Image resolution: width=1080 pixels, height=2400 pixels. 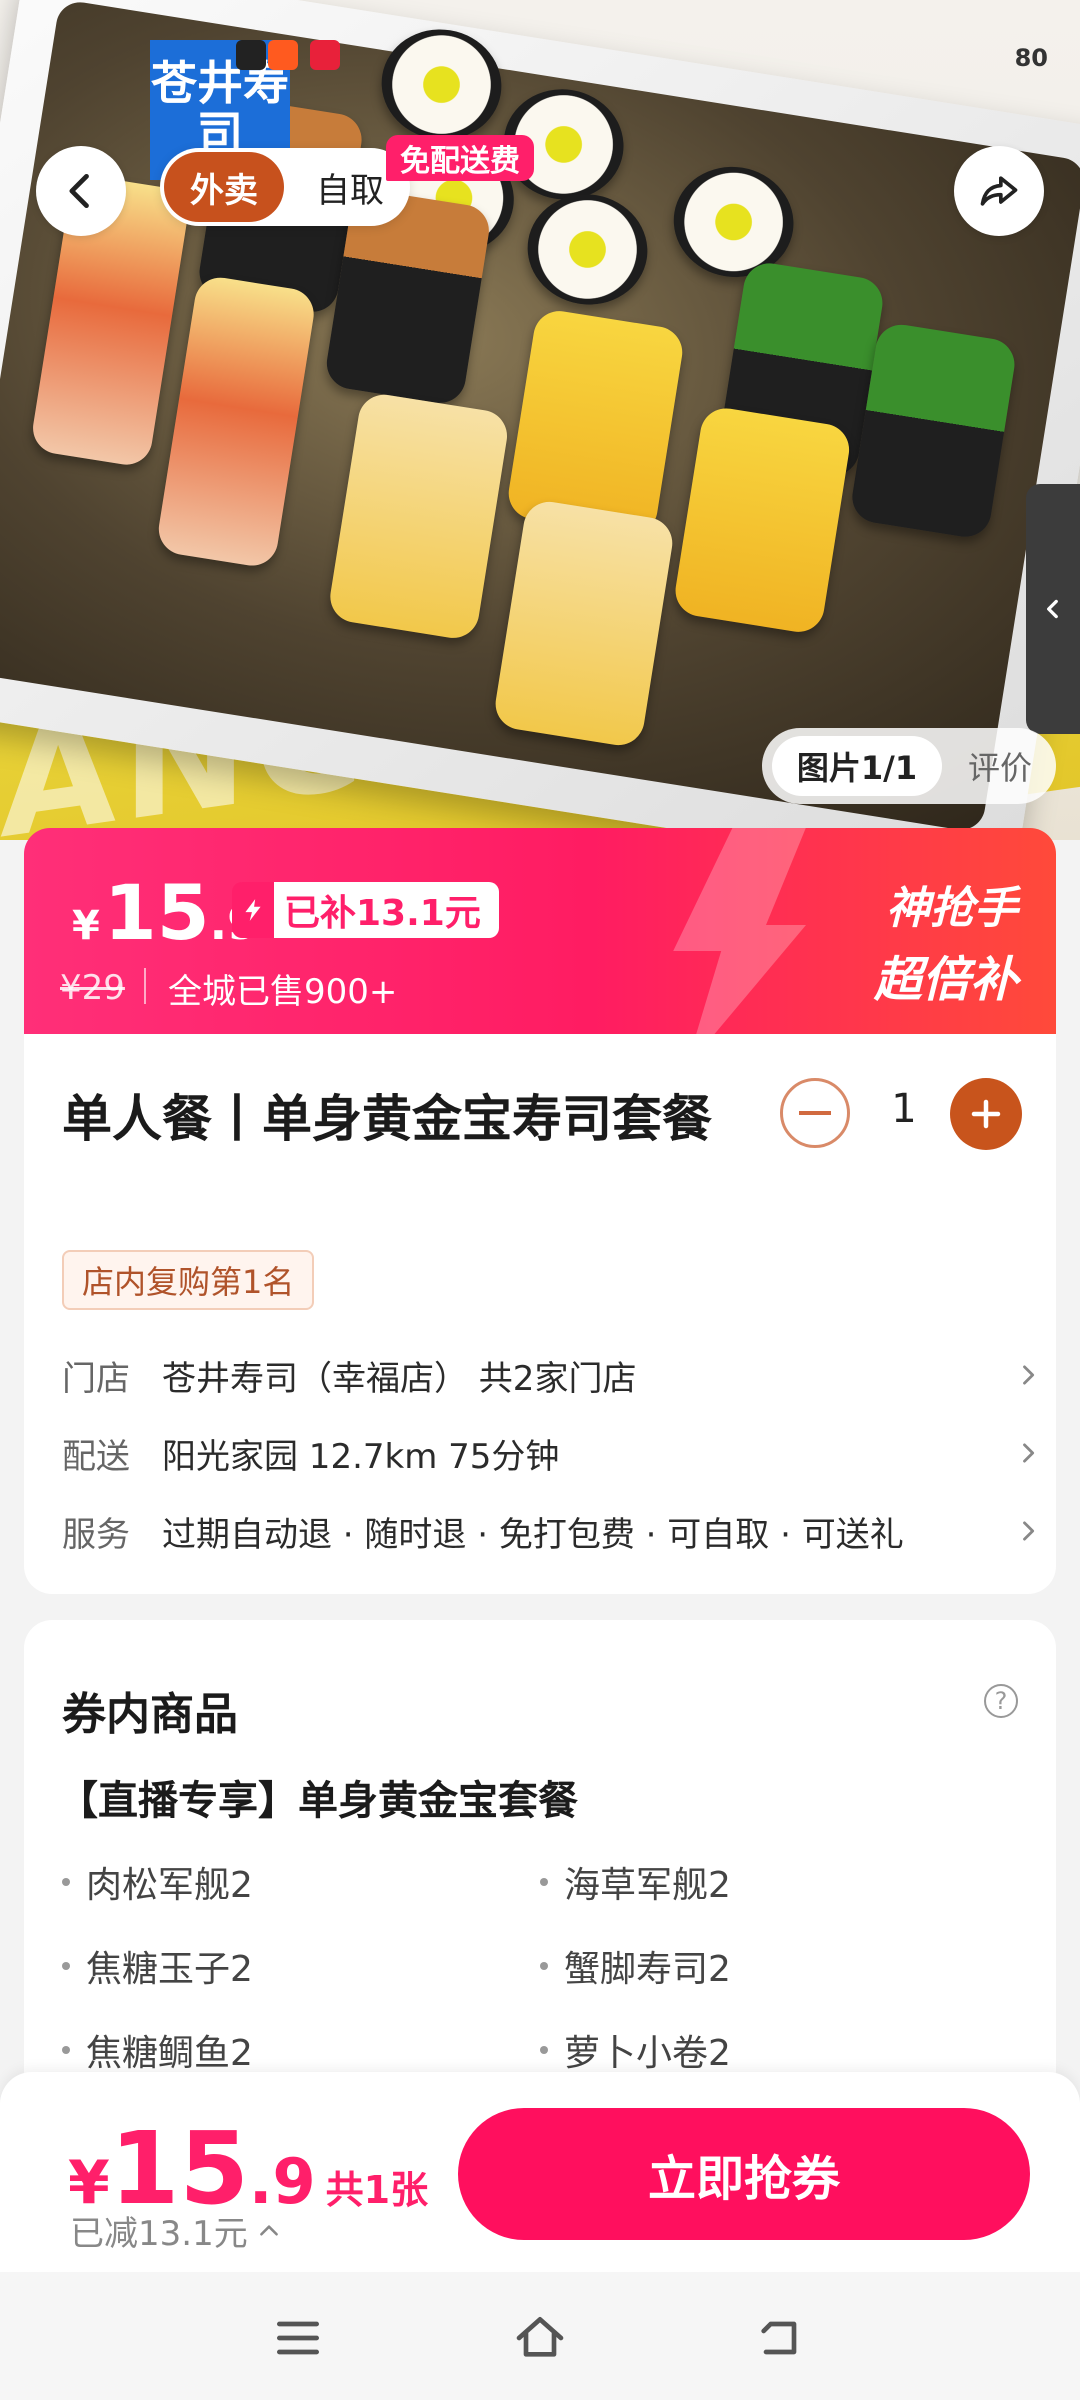 I want to click on tab-images: 图片1/1, so click(x=857, y=766).